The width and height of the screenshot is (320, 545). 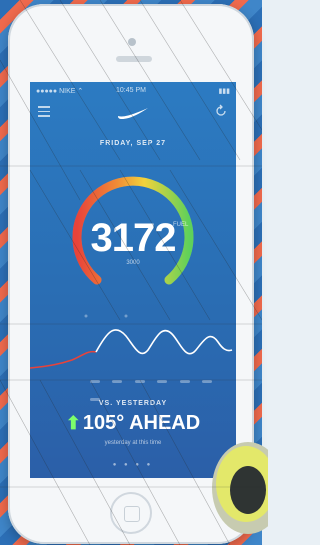 I want to click on front-camera, so click(x=132, y=42).